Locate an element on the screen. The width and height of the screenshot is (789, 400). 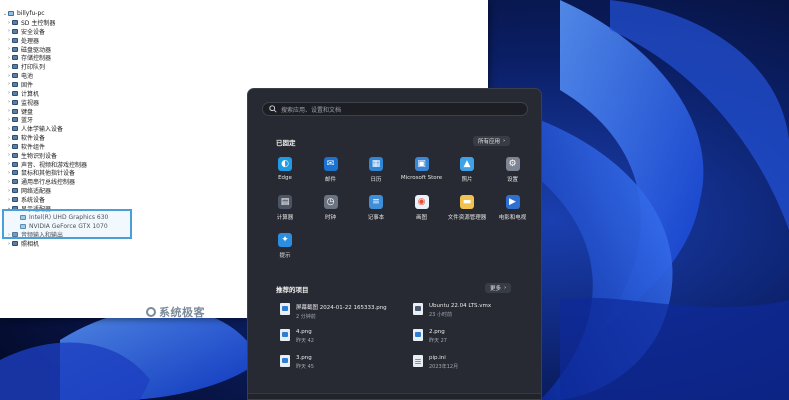
device-category: › 处理器 is located at coordinates (22, 40).